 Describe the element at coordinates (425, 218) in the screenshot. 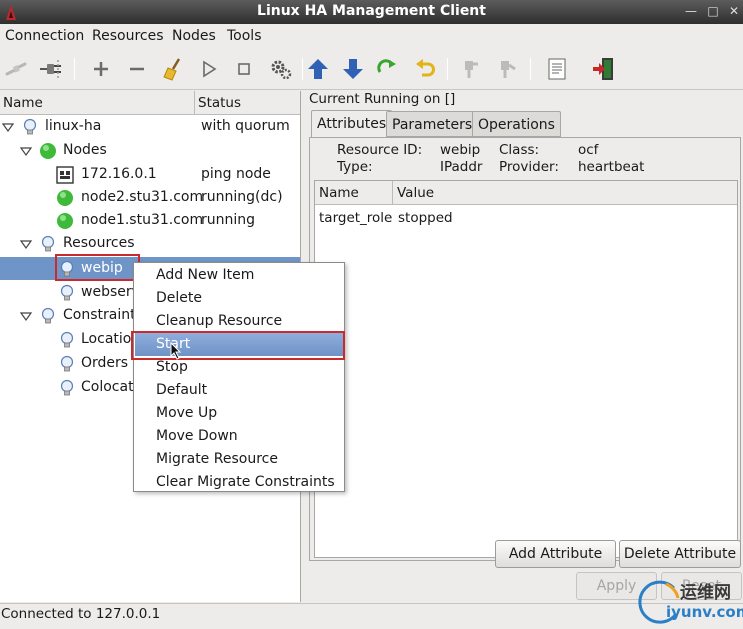

I see `attr-value-cell: stopped` at that location.